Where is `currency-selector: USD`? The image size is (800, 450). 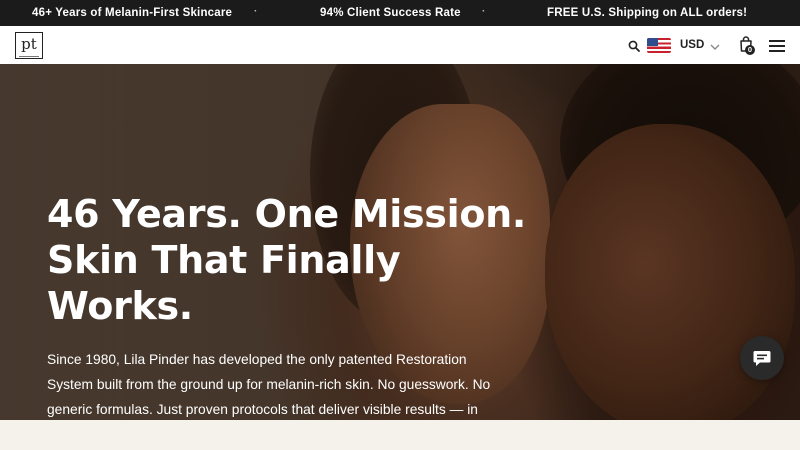
currency-selector: USD is located at coordinates (692, 45).